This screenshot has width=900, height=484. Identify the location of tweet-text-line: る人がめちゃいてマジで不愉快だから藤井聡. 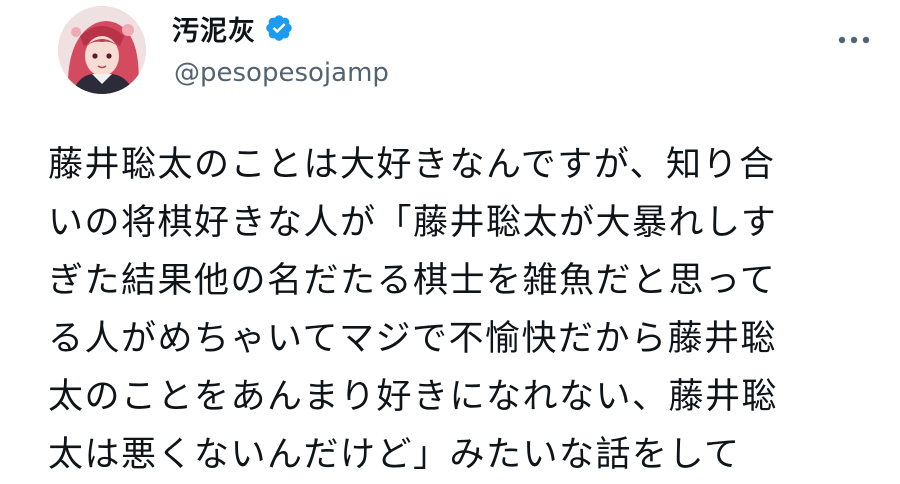
(412, 339).